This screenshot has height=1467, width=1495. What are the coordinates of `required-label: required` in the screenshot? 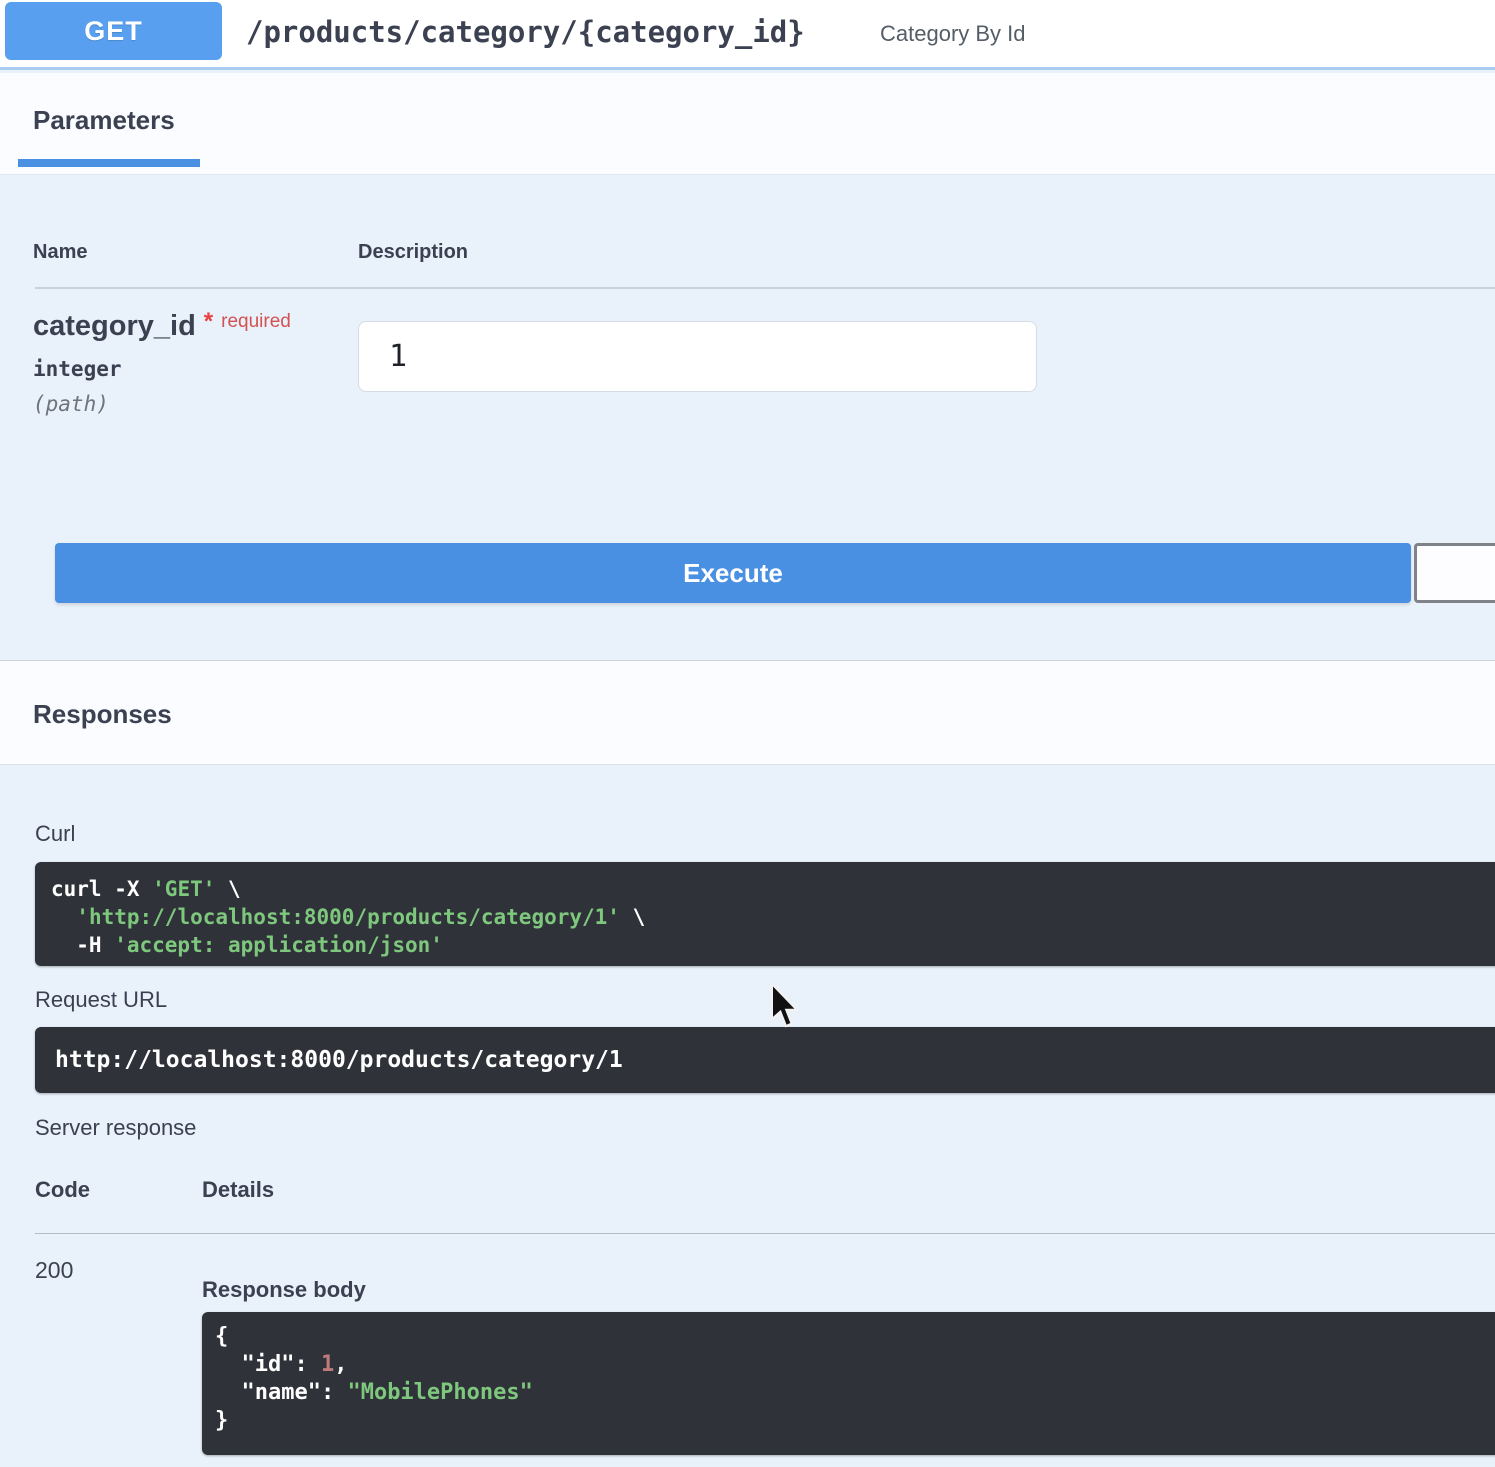 It's located at (256, 321).